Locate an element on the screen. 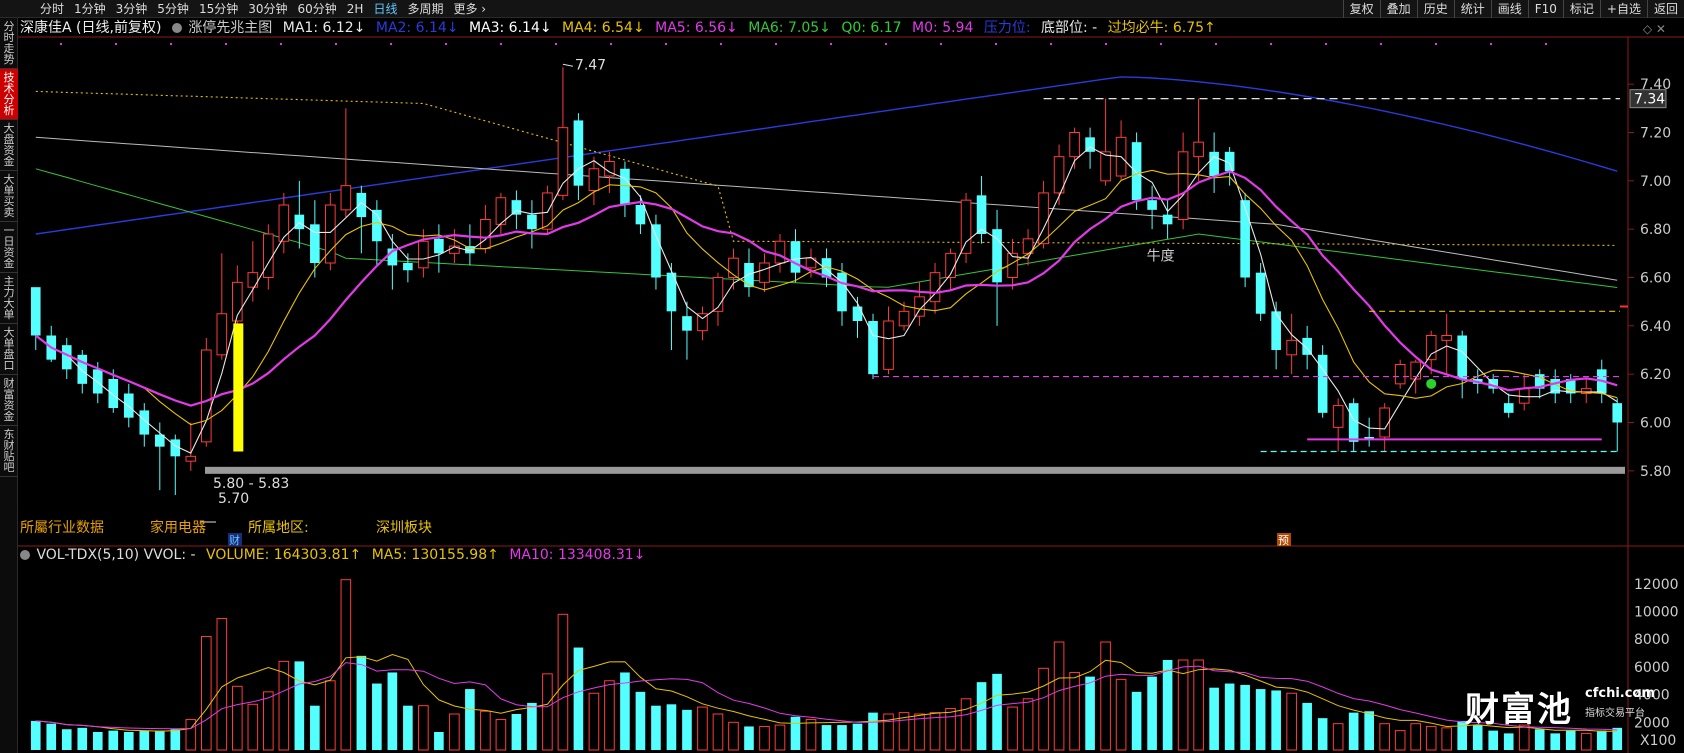 The width and height of the screenshot is (1684, 753). region-link: 深圳板块 is located at coordinates (404, 528).